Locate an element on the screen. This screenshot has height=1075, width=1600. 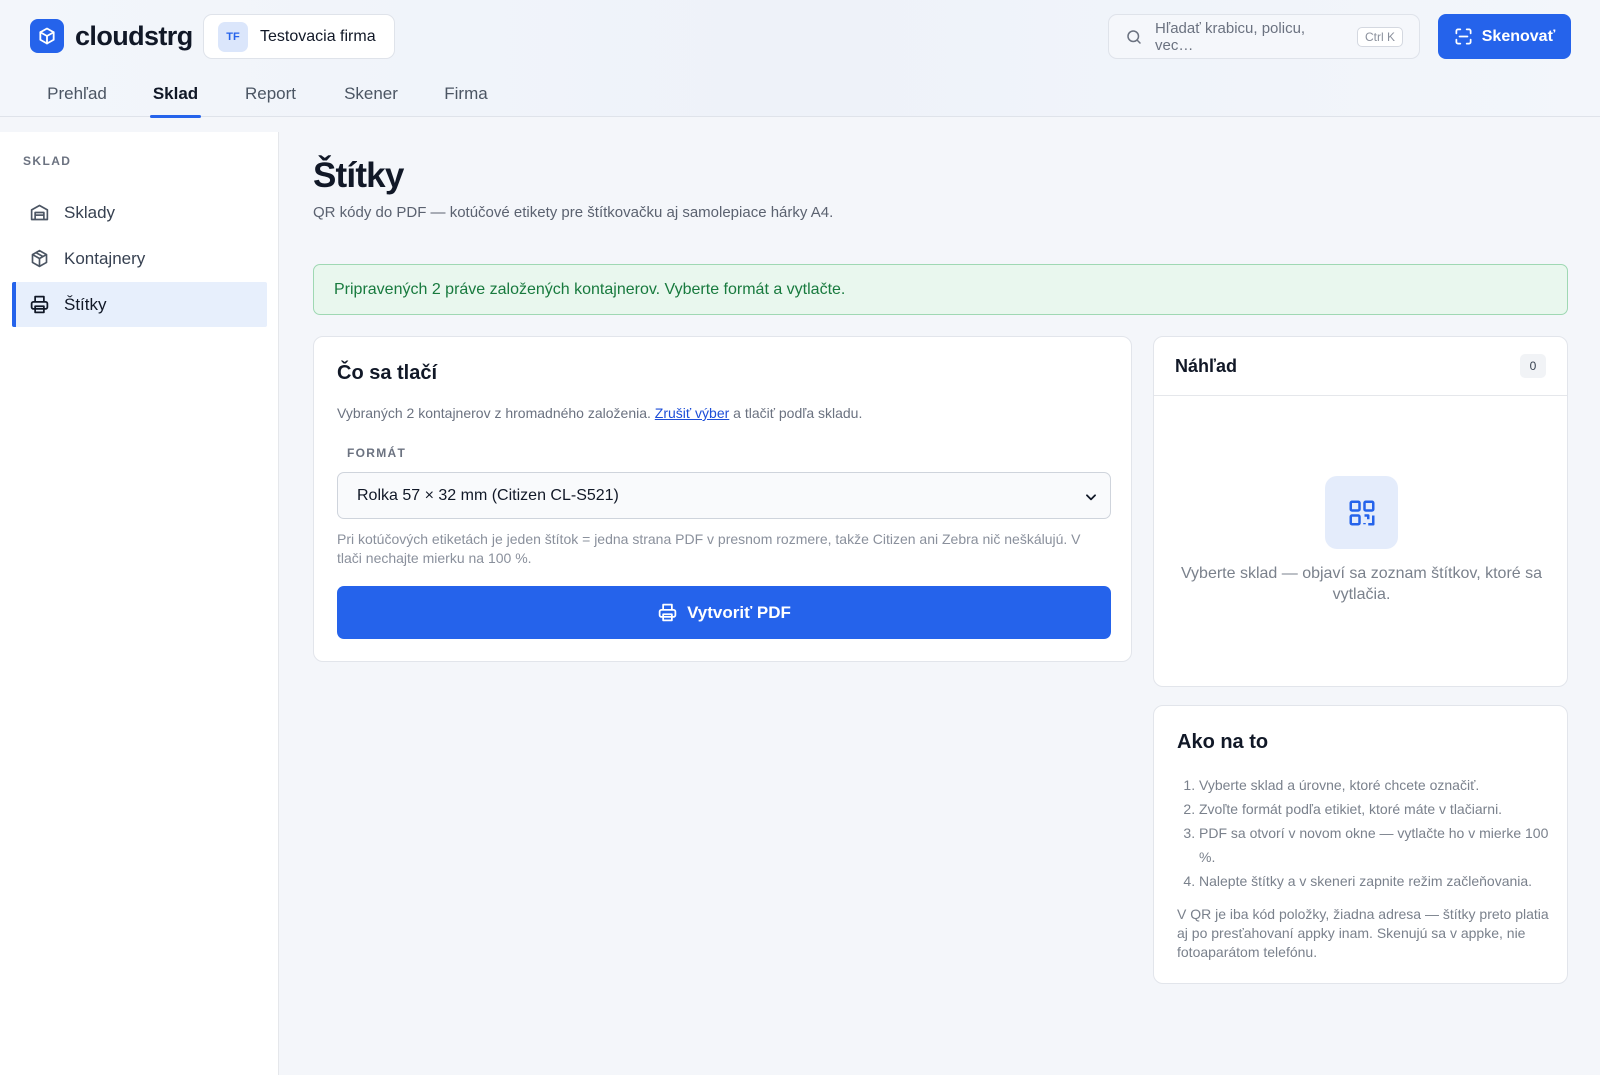
scan-button: Skenovať is located at coordinates (1504, 36).